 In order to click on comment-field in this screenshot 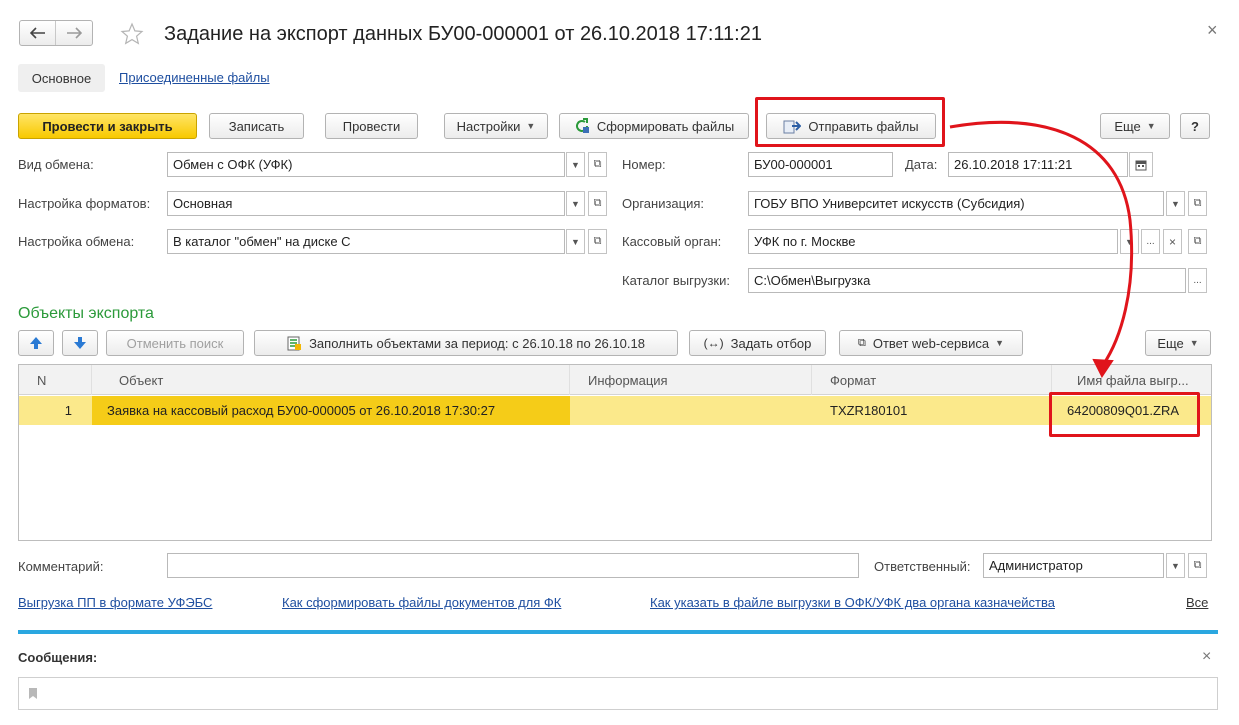, I will do `click(513, 565)`.